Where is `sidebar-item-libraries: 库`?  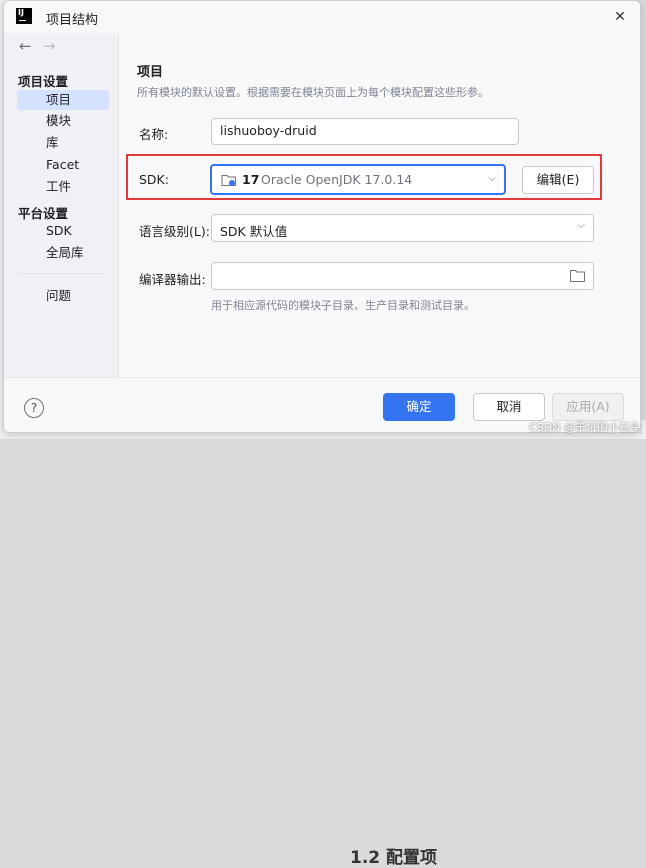 sidebar-item-libraries: 库 is located at coordinates (63, 143).